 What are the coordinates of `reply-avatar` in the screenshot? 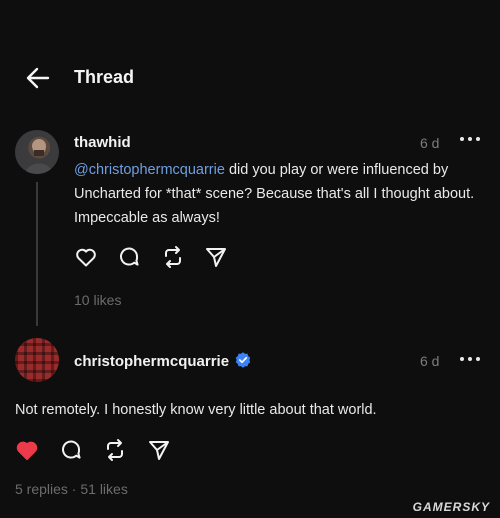 It's located at (37, 360).